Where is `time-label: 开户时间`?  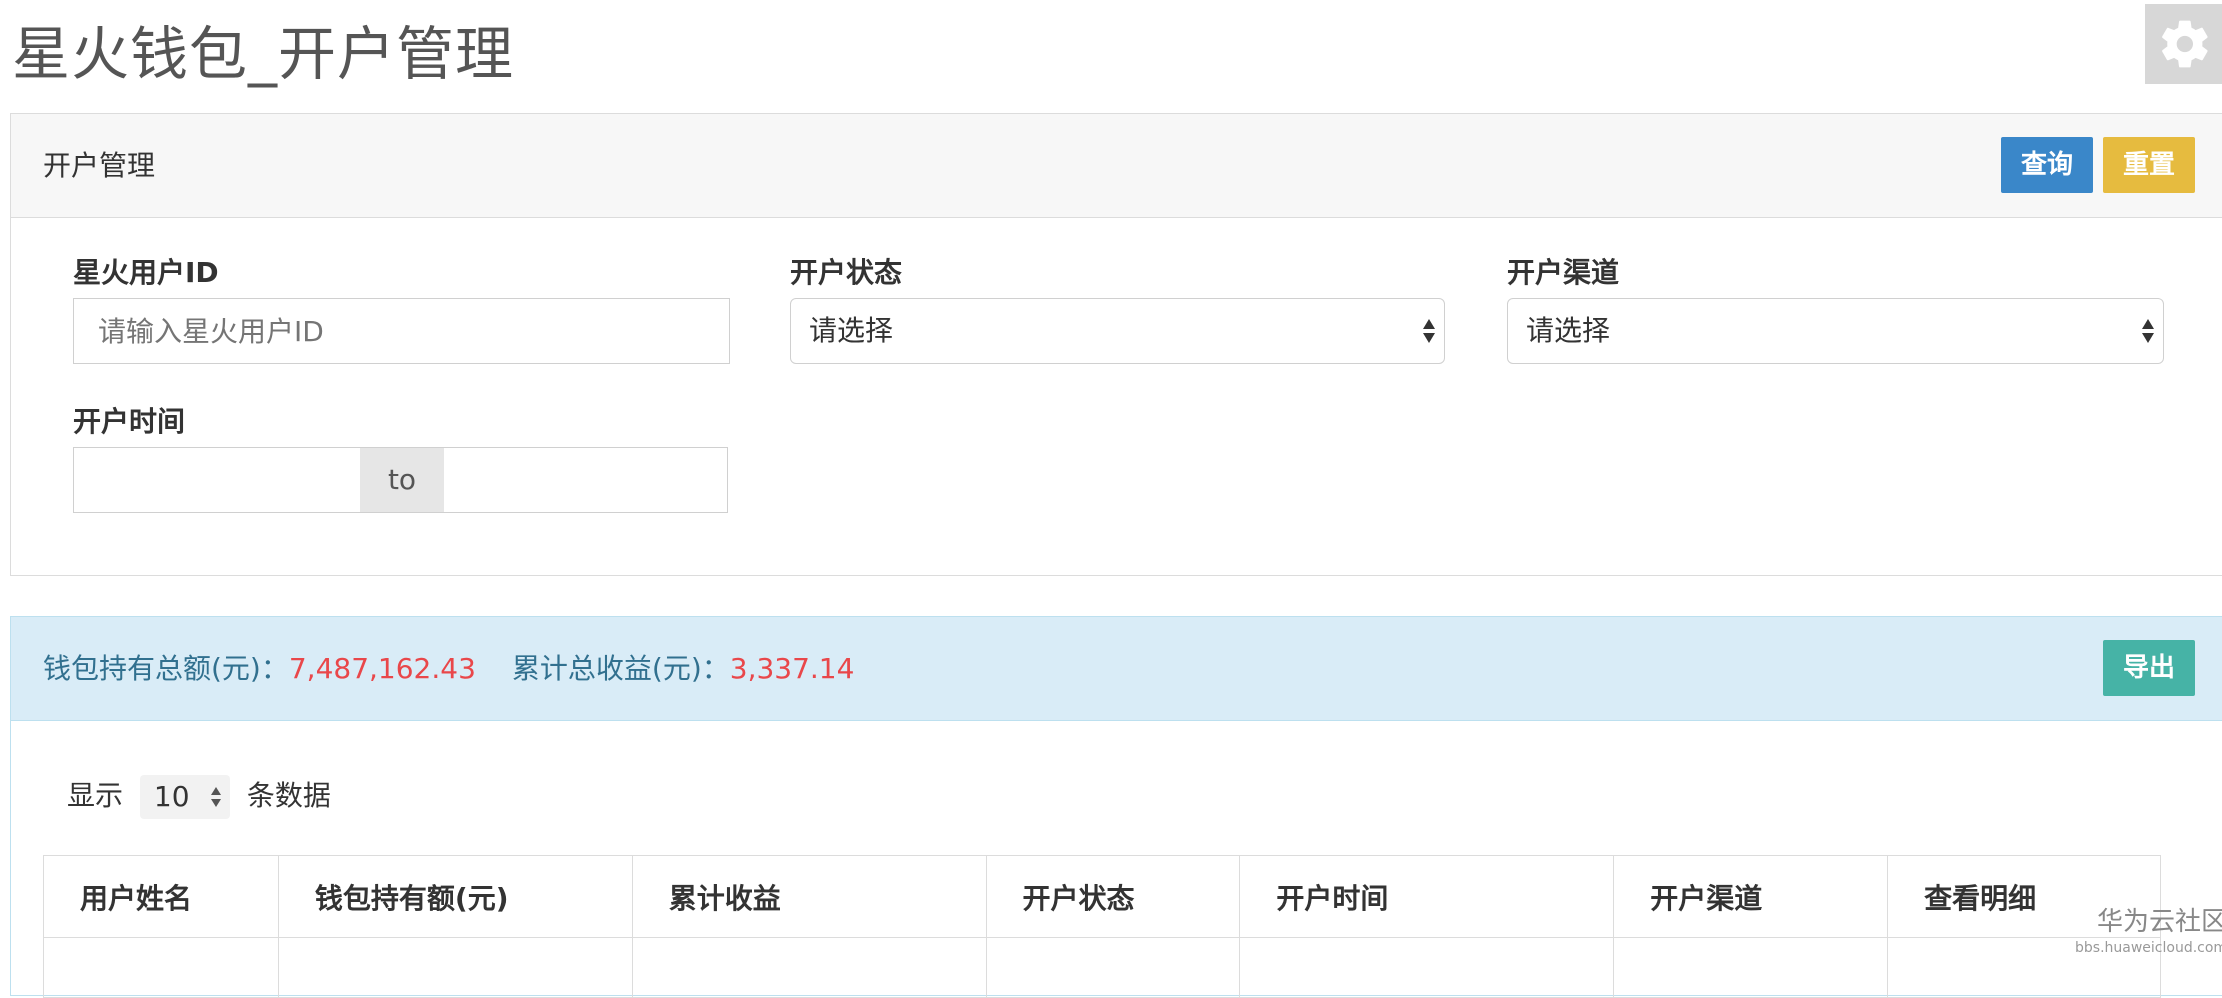
time-label: 开户时间 is located at coordinates (129, 421).